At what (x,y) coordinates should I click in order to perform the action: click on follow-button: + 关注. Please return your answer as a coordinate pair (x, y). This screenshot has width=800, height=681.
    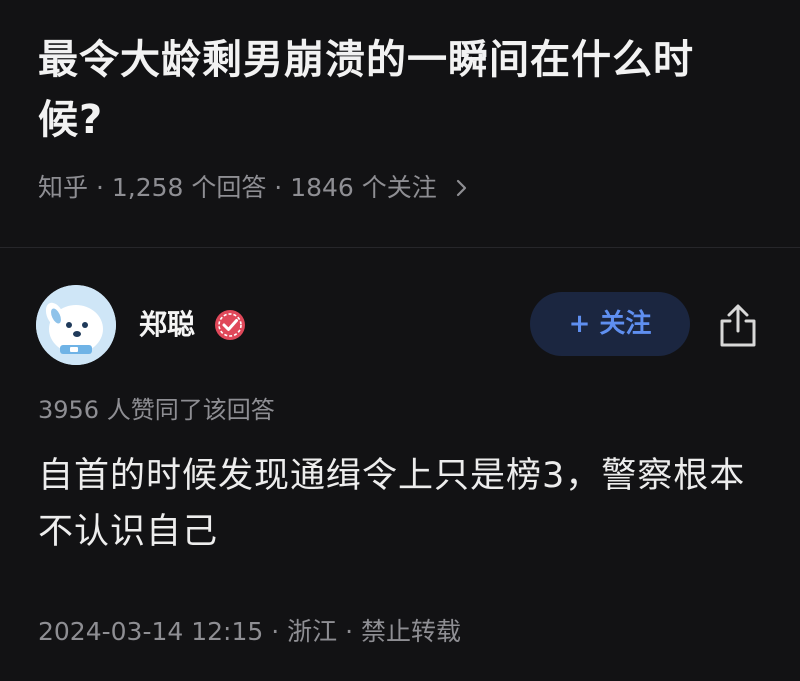
    Looking at the image, I should click on (610, 324).